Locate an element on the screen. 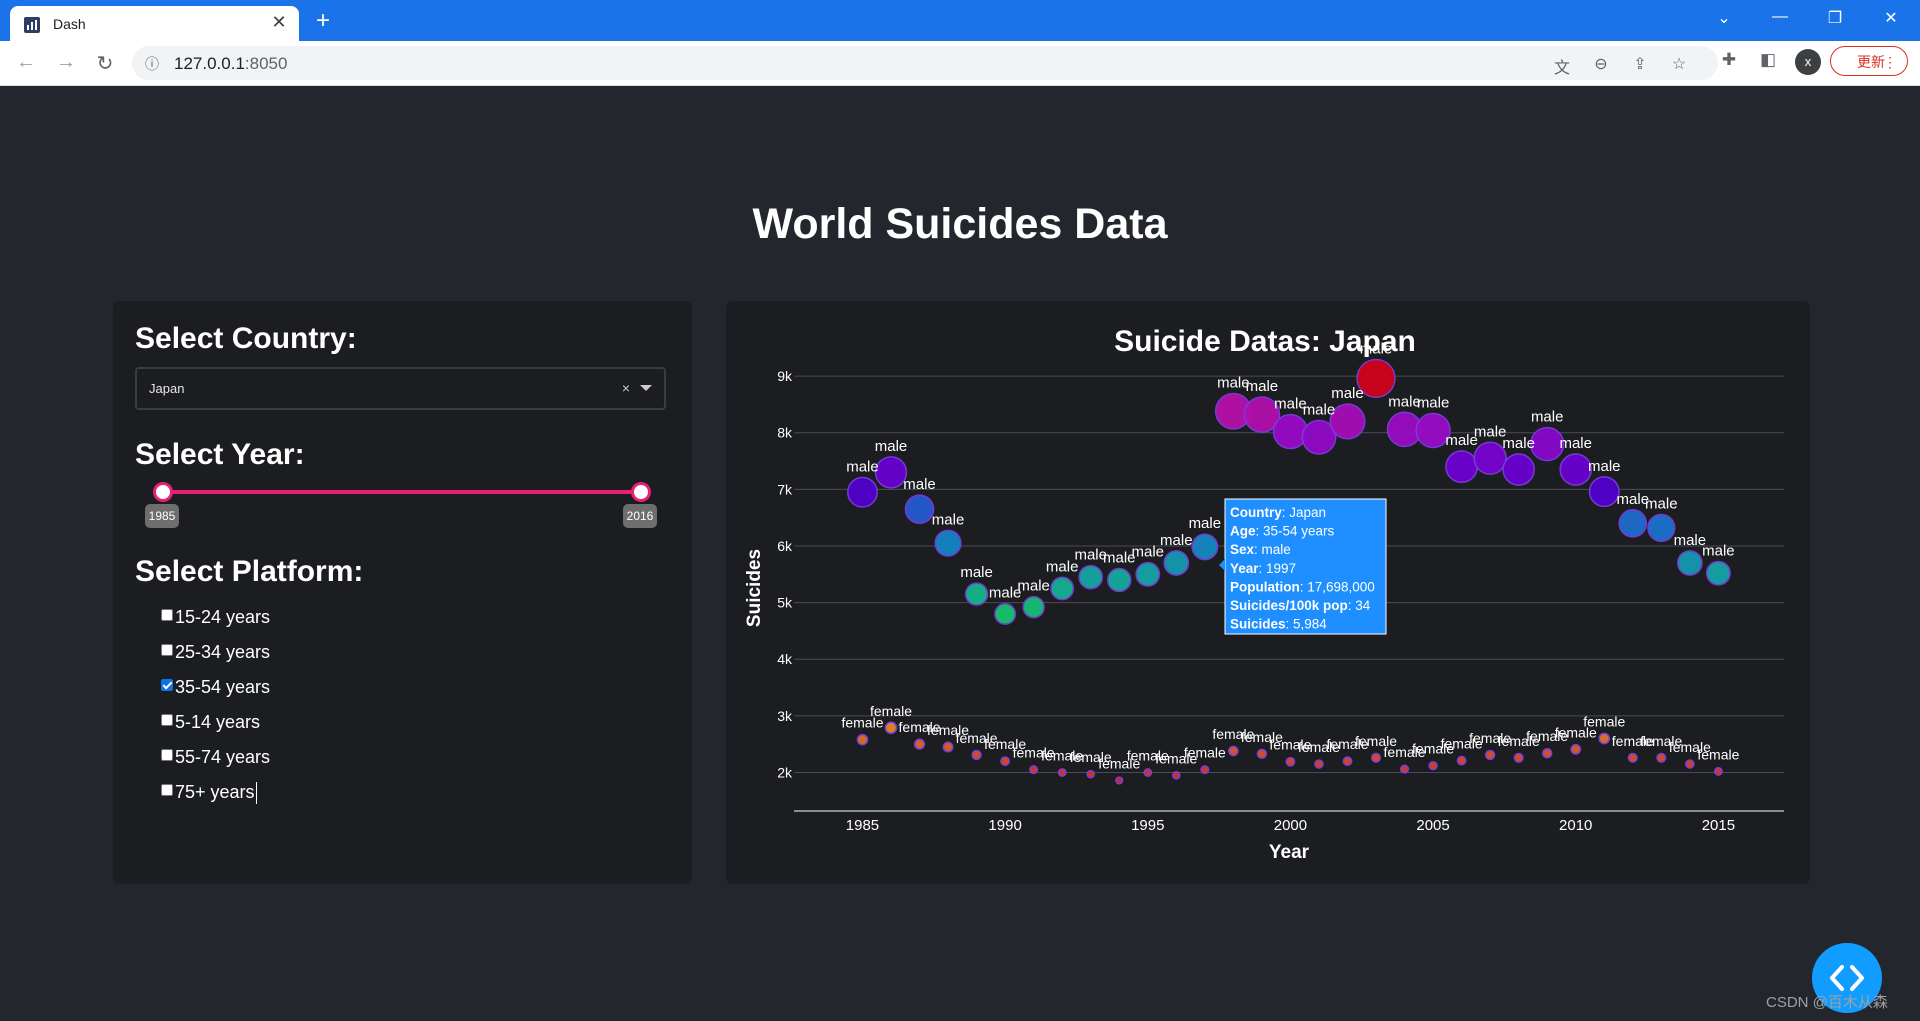  share-icon: ⇪ is located at coordinates (1640, 64).